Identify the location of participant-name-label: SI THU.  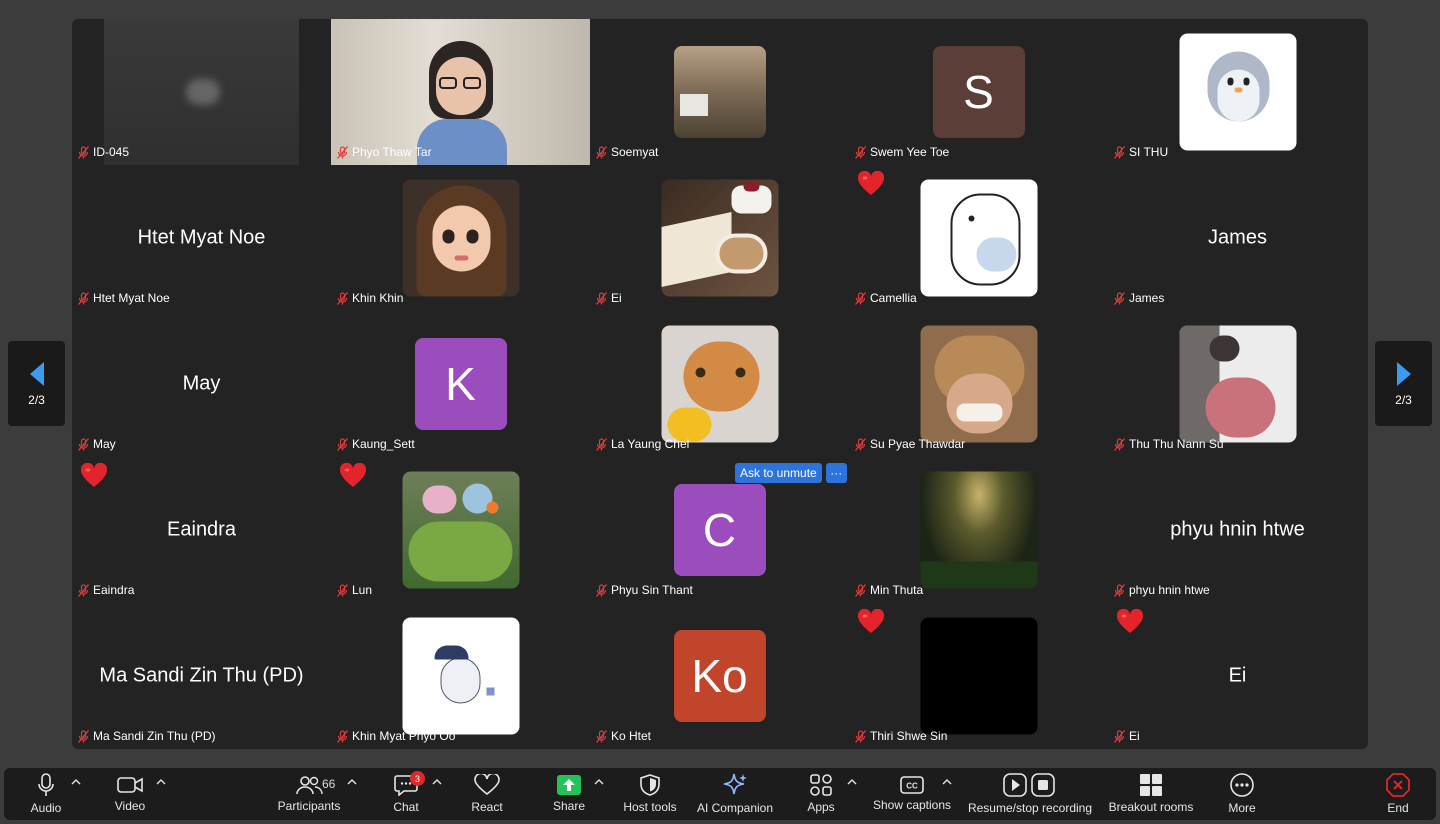
(1141, 152).